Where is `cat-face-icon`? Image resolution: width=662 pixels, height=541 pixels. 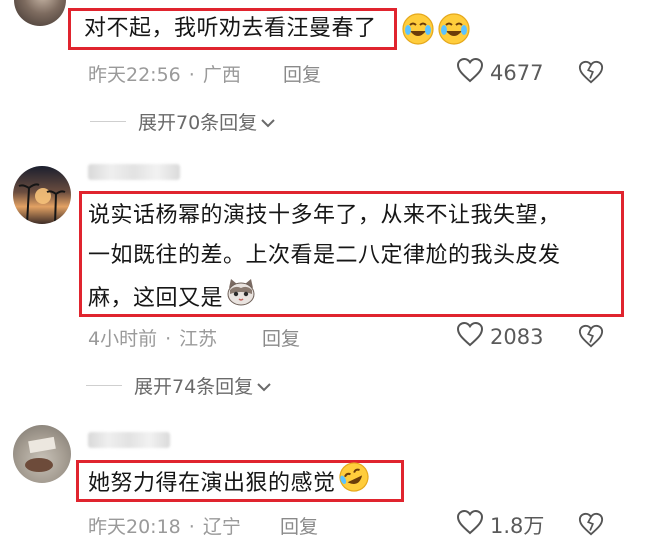
cat-face-icon is located at coordinates (241, 299).